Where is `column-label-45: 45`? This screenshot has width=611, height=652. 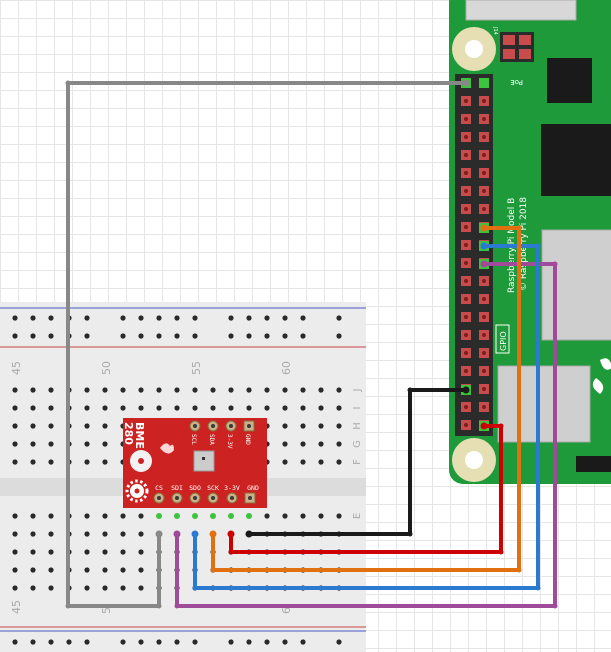
column-label-45: 45 is located at coordinates (16, 368).